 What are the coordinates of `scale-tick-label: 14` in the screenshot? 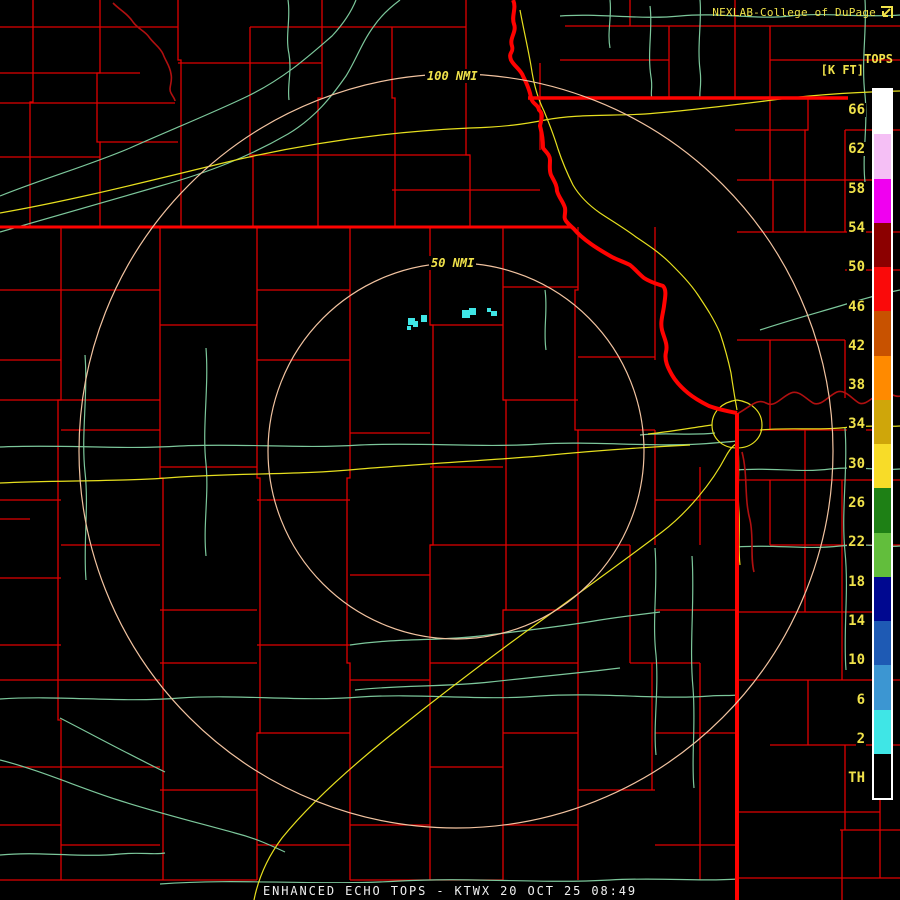 It's located at (856, 620).